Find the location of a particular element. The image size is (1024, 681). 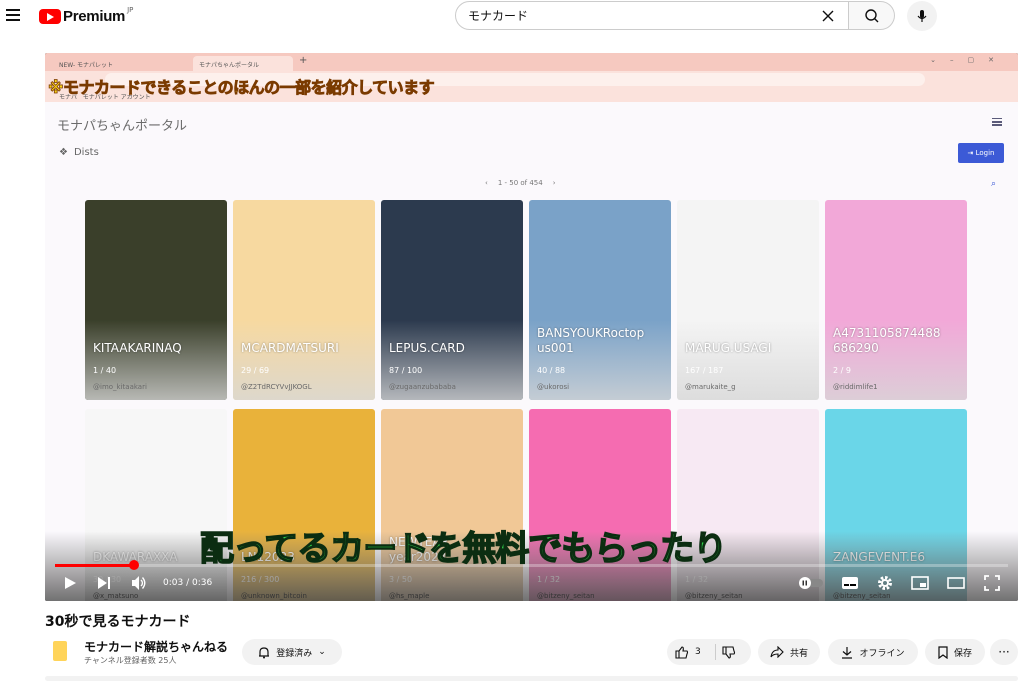

card-name: BANSYOUKRoctop us001 is located at coordinates (591, 340).